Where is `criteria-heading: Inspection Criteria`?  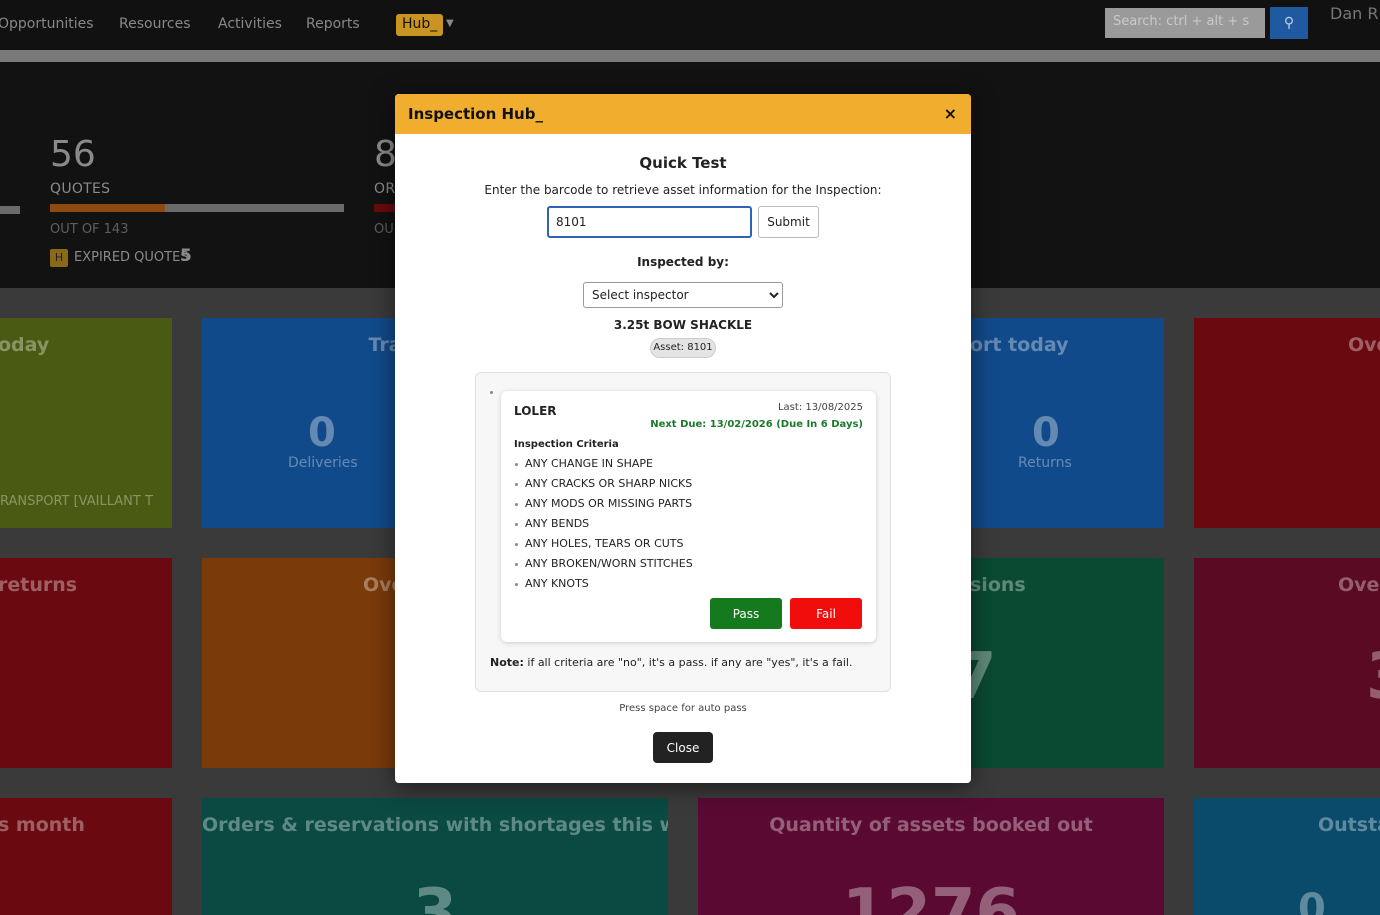
criteria-heading: Inspection Criteria is located at coordinates (566, 444).